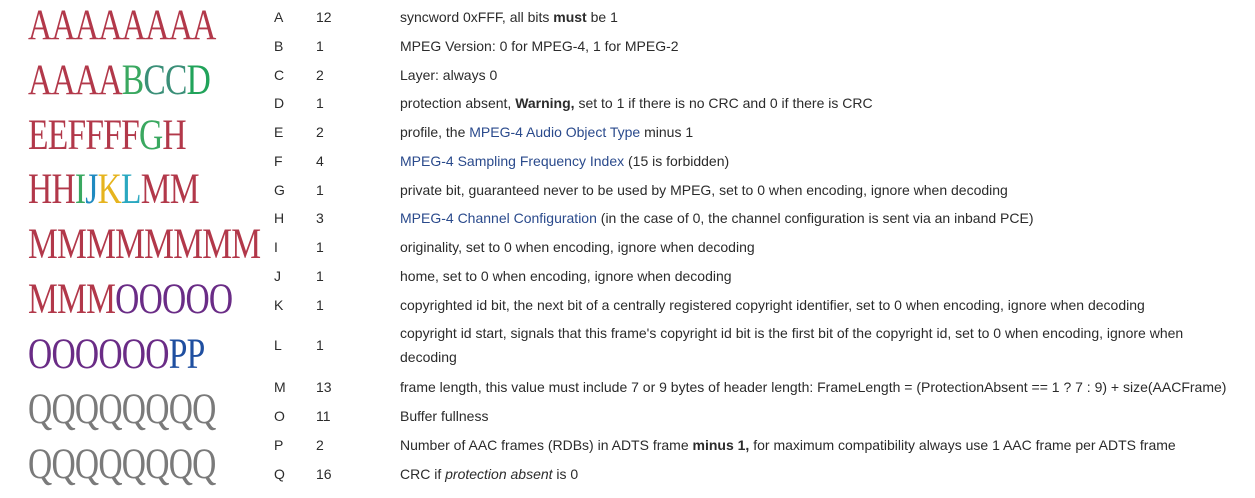 This screenshot has height=498, width=1255. What do you see at coordinates (602, 17) in the screenshot?
I see `description-text: be 1` at bounding box center [602, 17].